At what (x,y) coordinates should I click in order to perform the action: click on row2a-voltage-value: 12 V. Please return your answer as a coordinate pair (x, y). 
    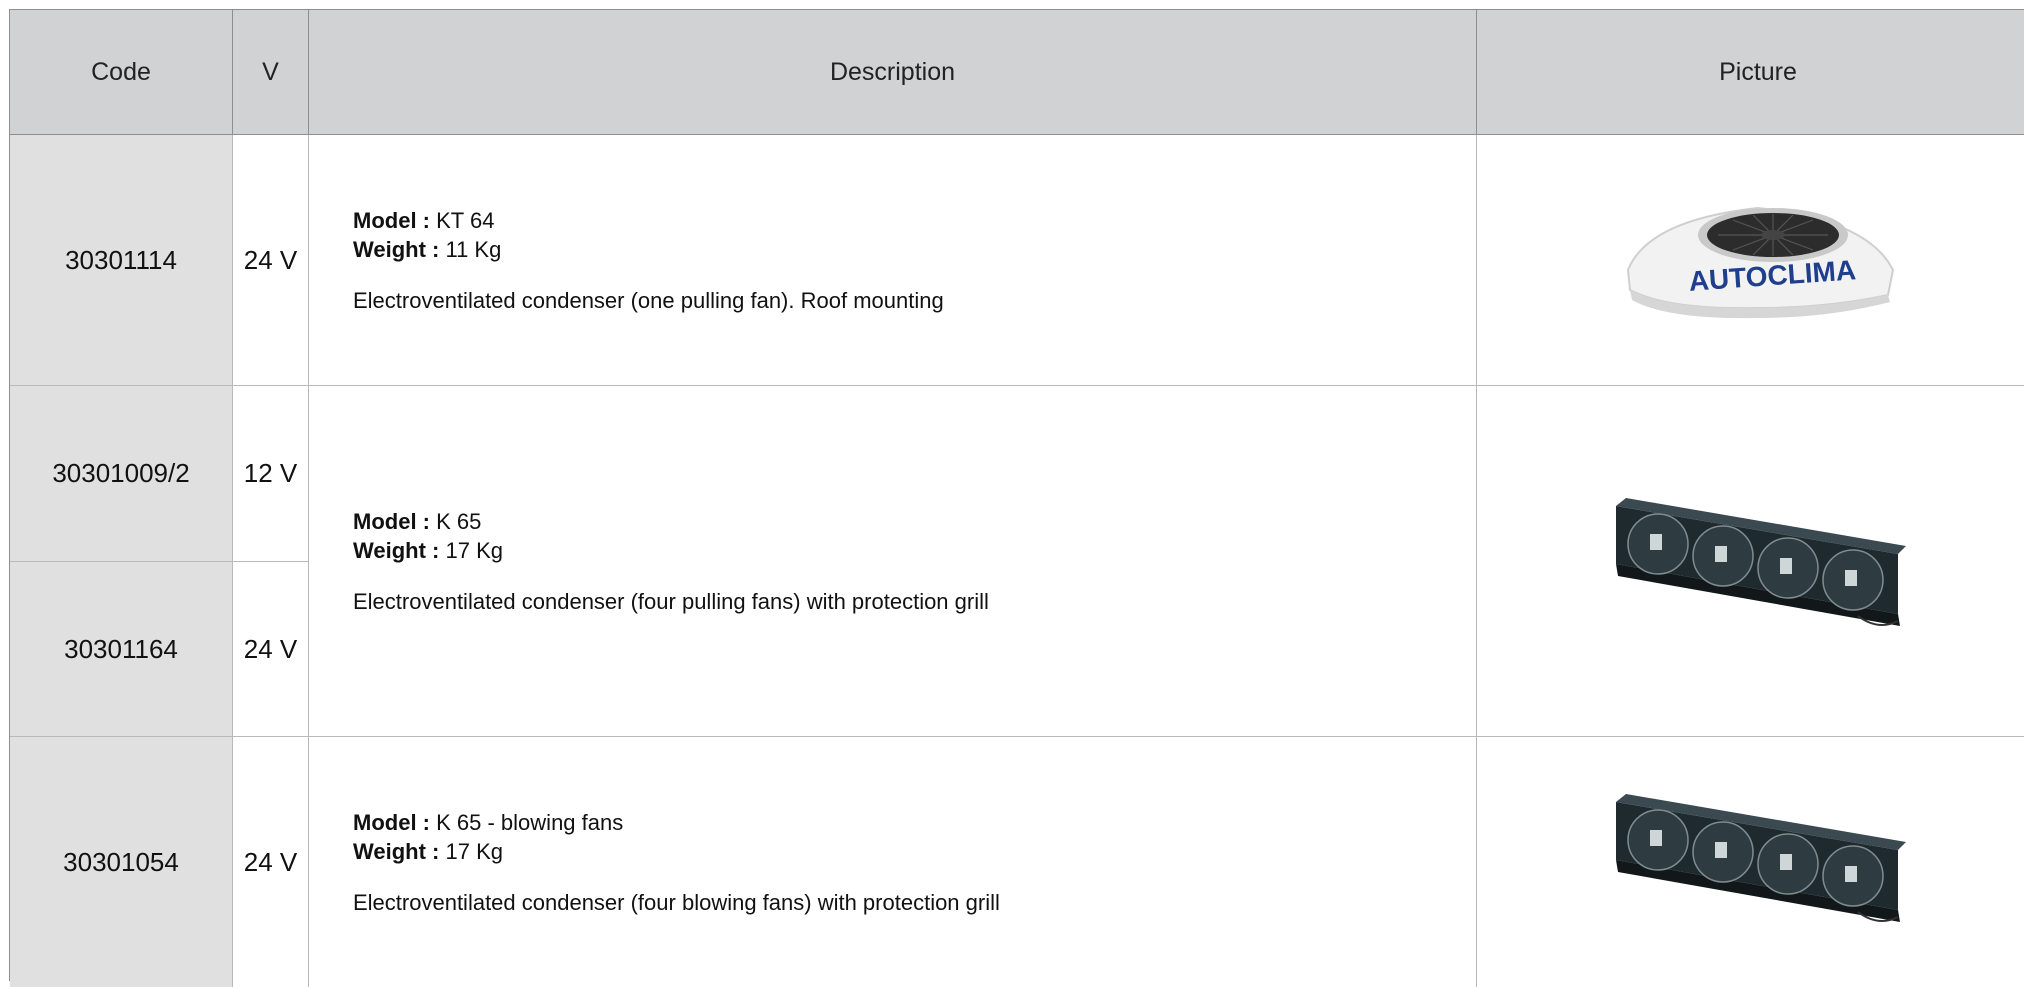
    Looking at the image, I should click on (270, 473).